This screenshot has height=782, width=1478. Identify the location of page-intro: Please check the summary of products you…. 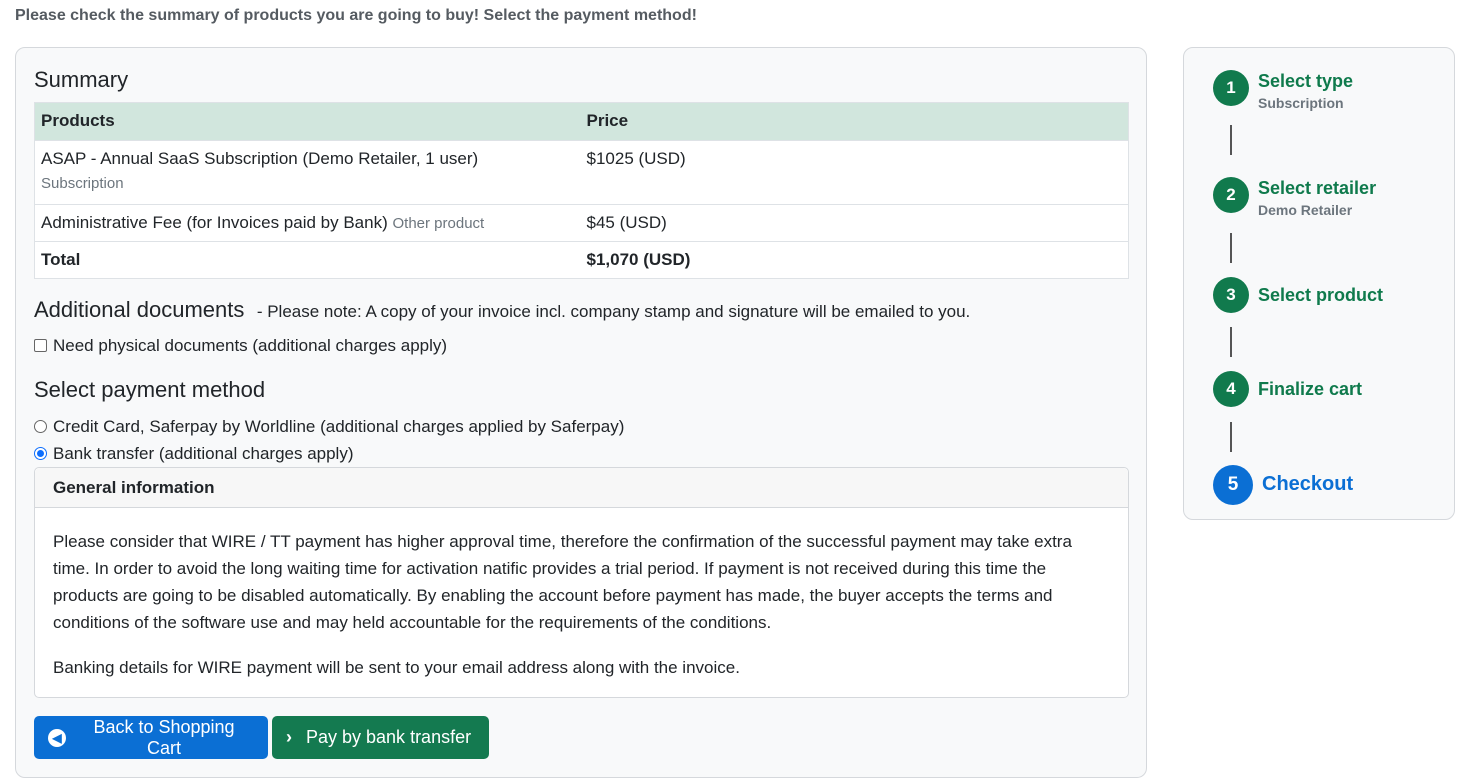
(356, 15).